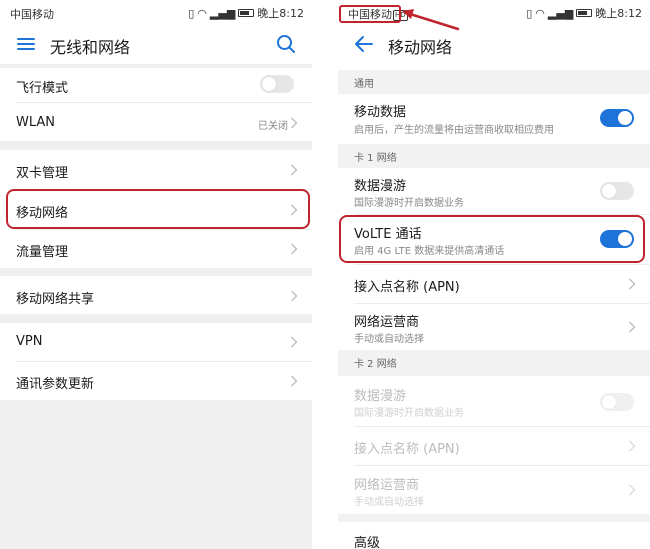 This screenshot has width=650, height=549. What do you see at coordinates (156, 122) in the screenshot?
I see `wlan-row: WLAN 已关闭` at bounding box center [156, 122].